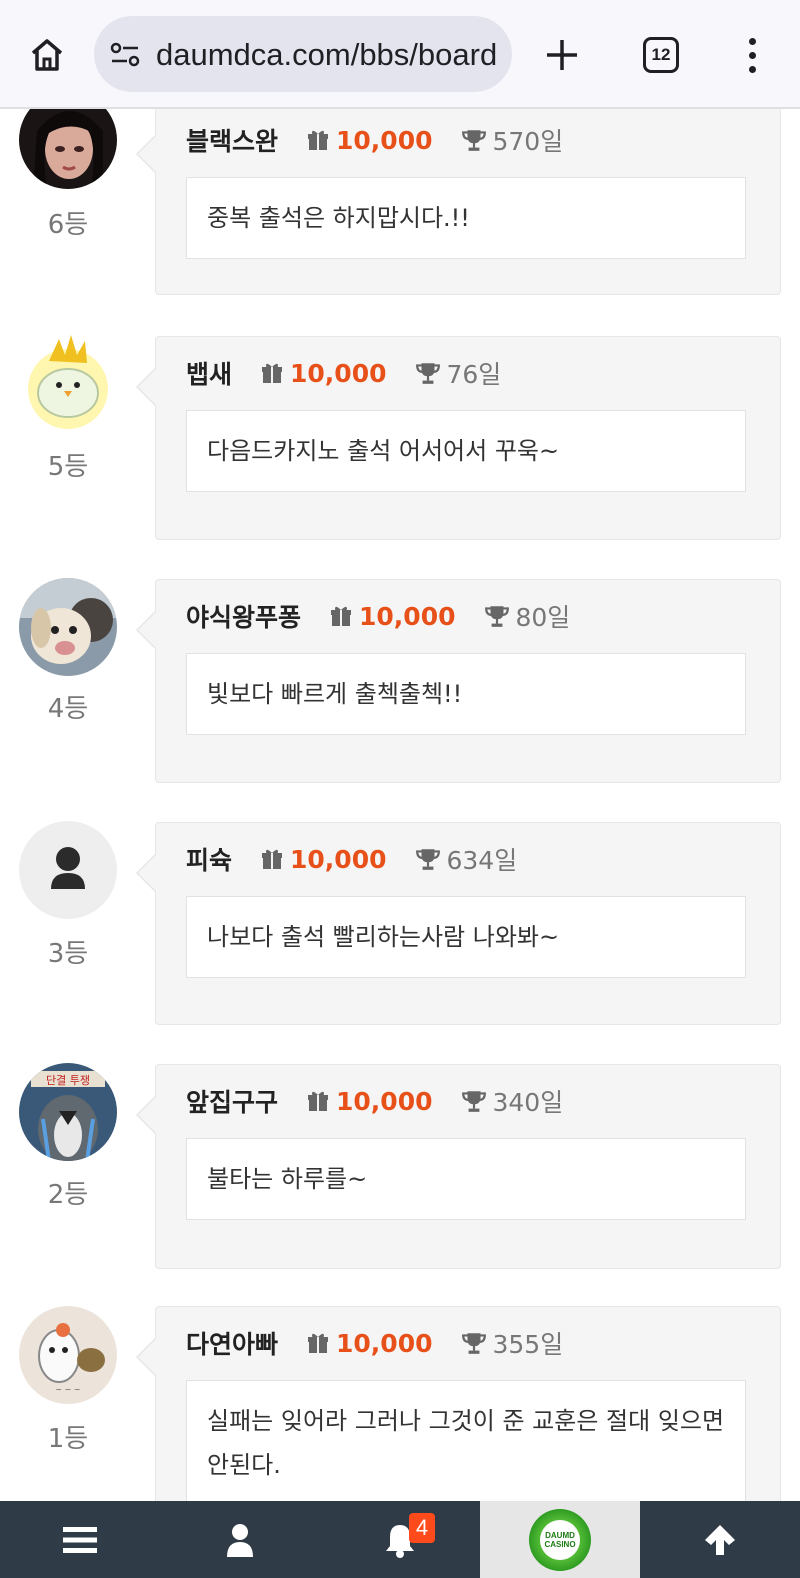 The image size is (800, 1578). I want to click on comment-meta: 블랙스완 10,000 570일, so click(374, 140).